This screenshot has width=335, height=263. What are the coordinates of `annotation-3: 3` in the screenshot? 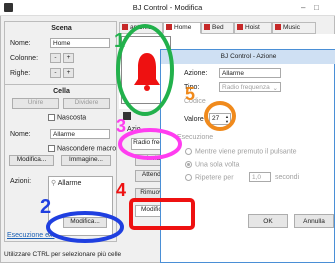 It's located at (121, 126).